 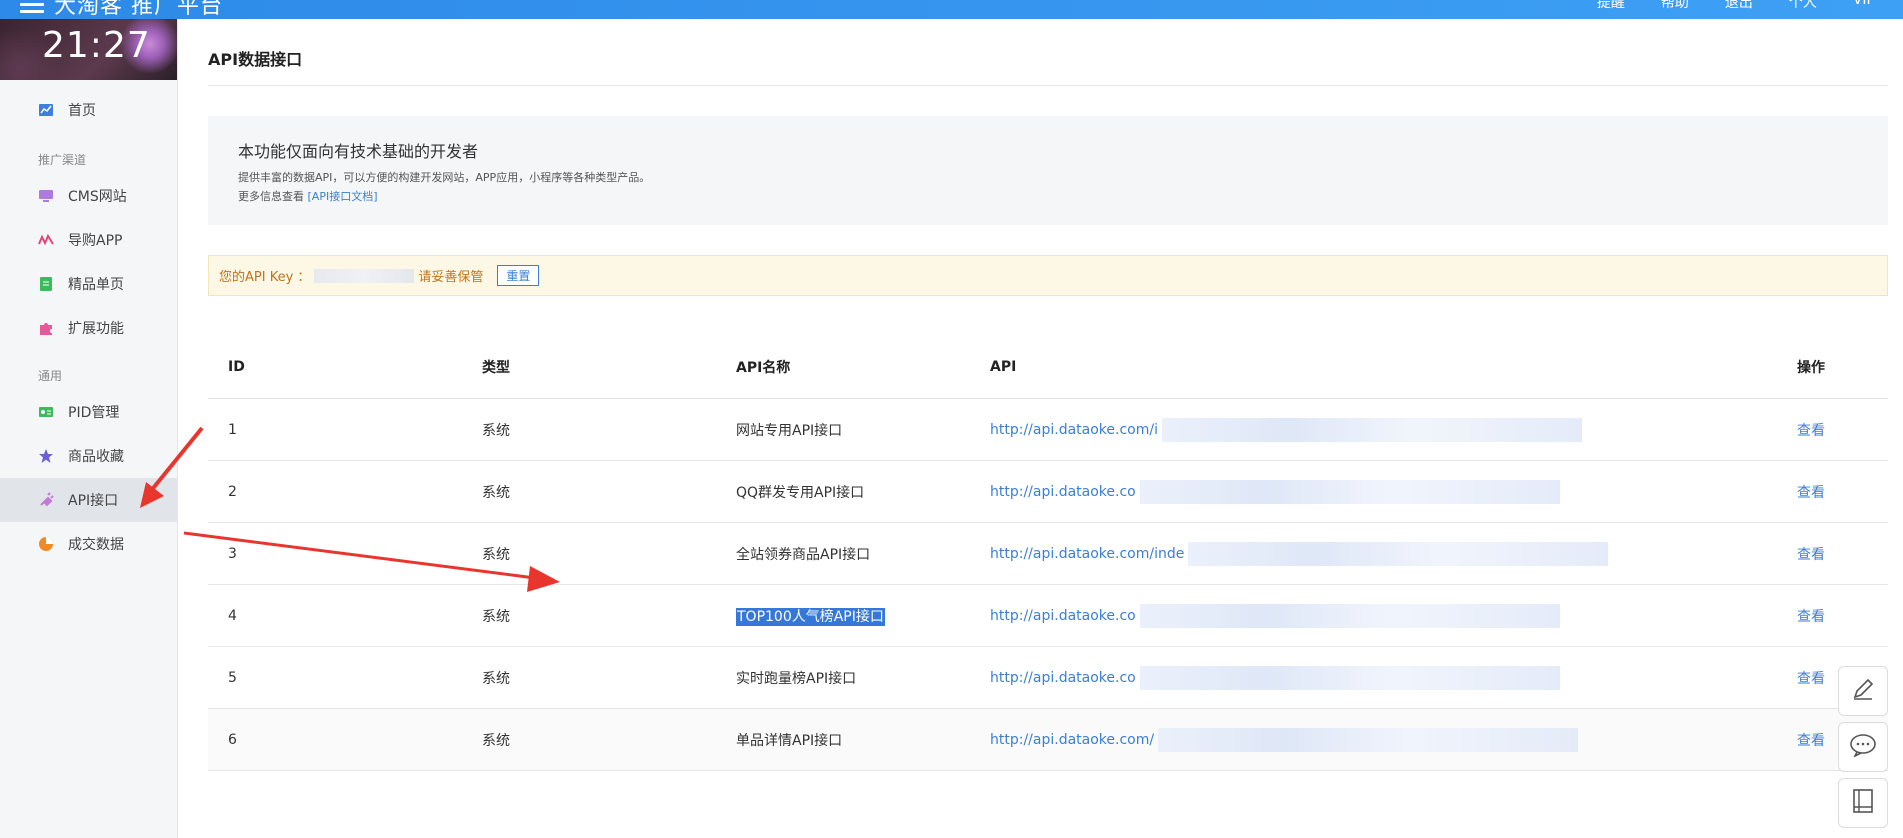 What do you see at coordinates (862, 677) in the screenshot?
I see `cell-name: 实时跑量榜API接口` at bounding box center [862, 677].